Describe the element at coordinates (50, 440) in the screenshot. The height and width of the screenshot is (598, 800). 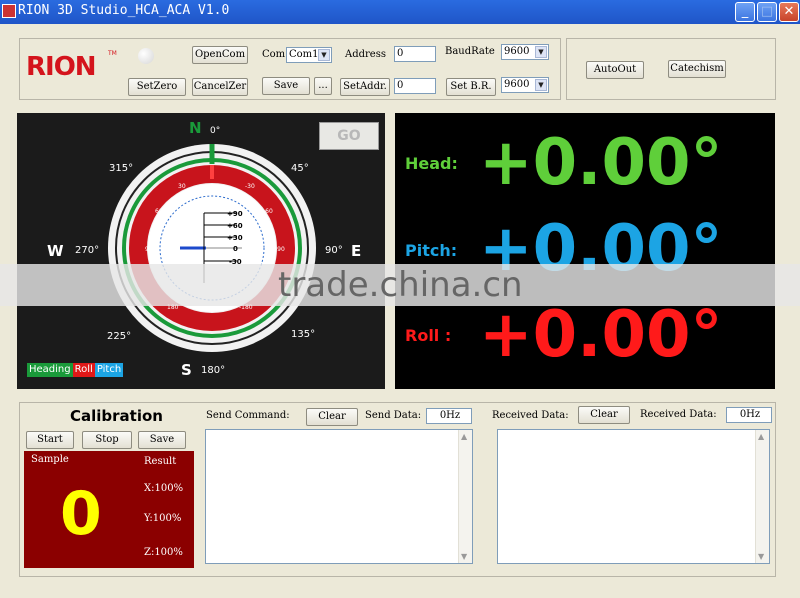
I see `calibration-start-button: Start` at that location.